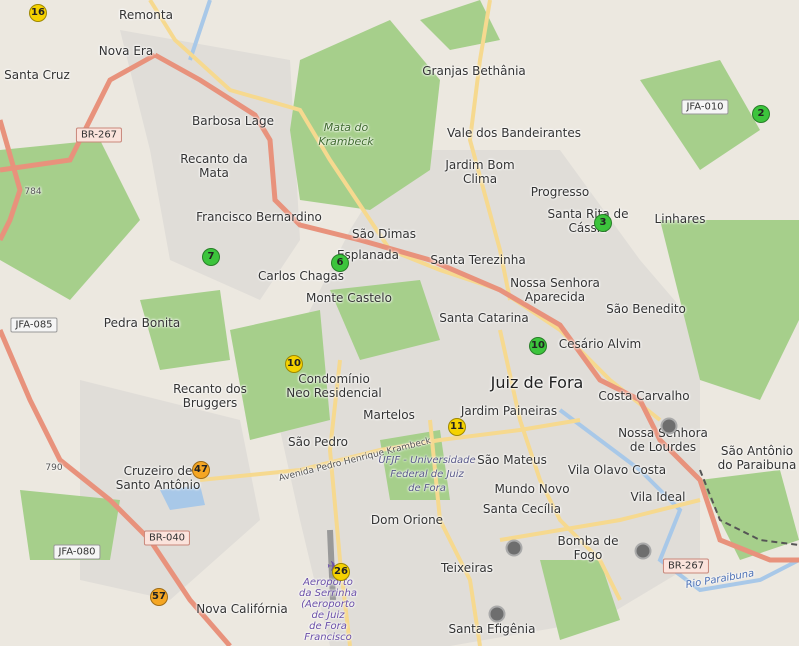 This screenshot has height=646, width=799. What do you see at coordinates (54, 468) in the screenshot?
I see `road-label: 790` at bounding box center [54, 468].